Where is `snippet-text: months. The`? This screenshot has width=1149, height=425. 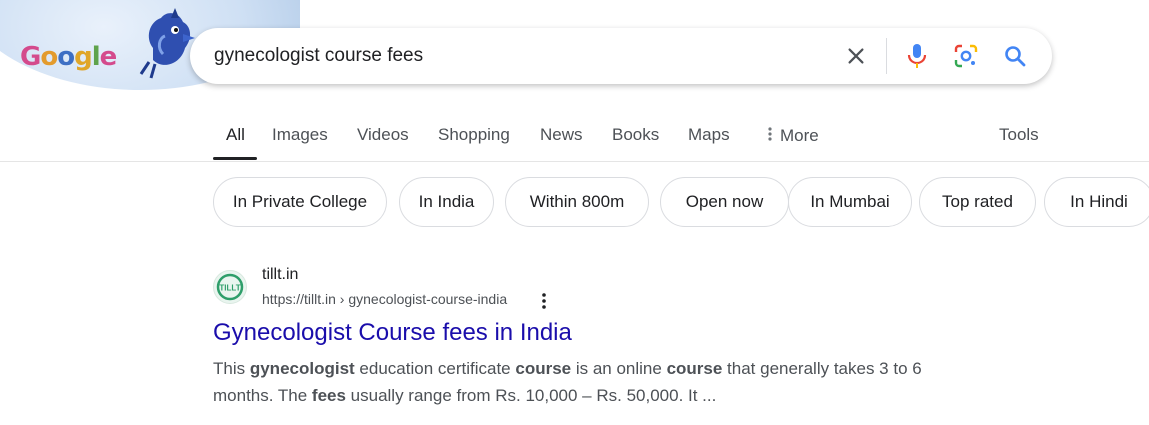 snippet-text: months. The is located at coordinates (262, 395).